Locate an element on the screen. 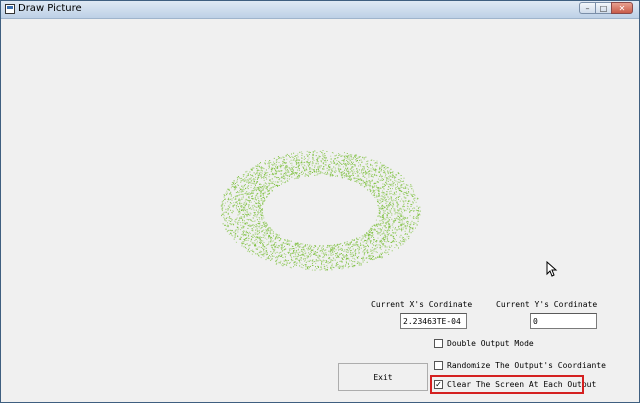 Image resolution: width=640 pixels, height=403 pixels. minimize-button: – is located at coordinates (587, 8).